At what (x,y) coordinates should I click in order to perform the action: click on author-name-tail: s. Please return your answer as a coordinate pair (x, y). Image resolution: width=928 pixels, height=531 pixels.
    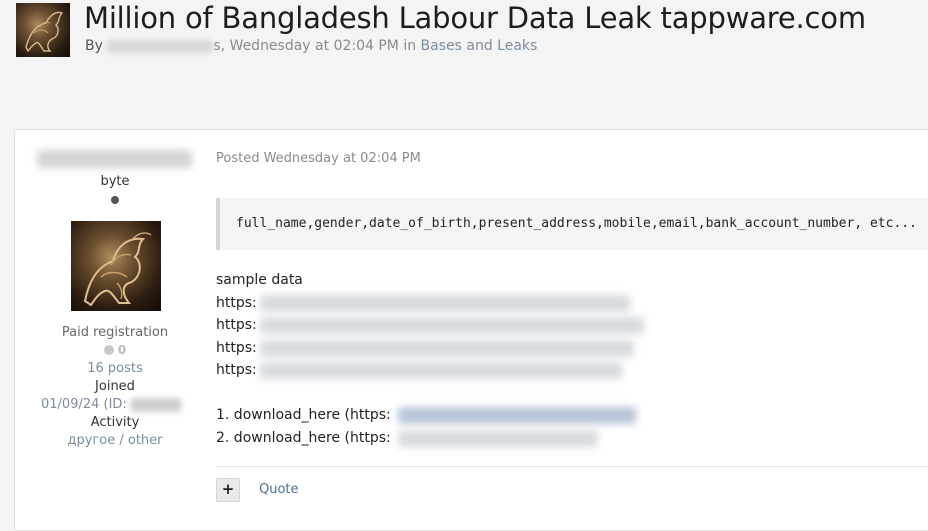
    Looking at the image, I should click on (217, 46).